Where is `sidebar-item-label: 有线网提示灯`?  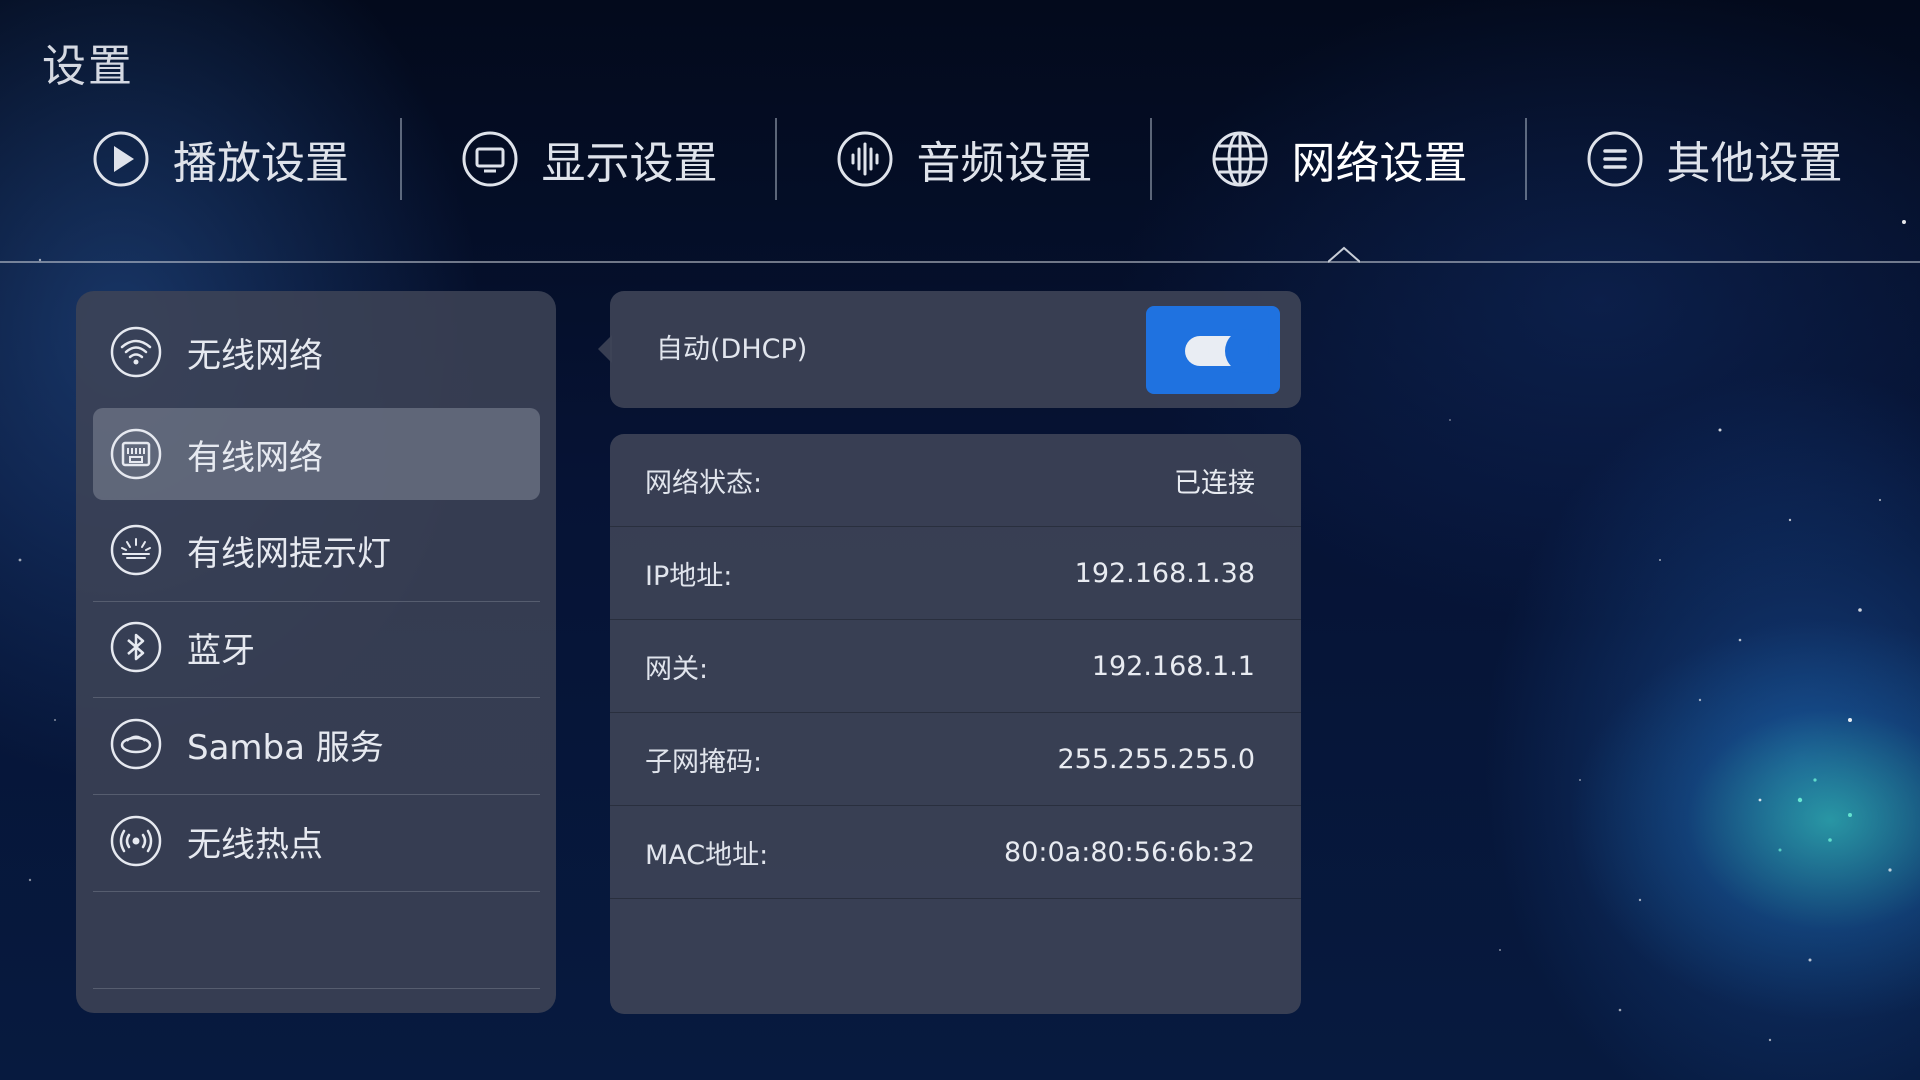 sidebar-item-label: 有线网提示灯 is located at coordinates (289, 553).